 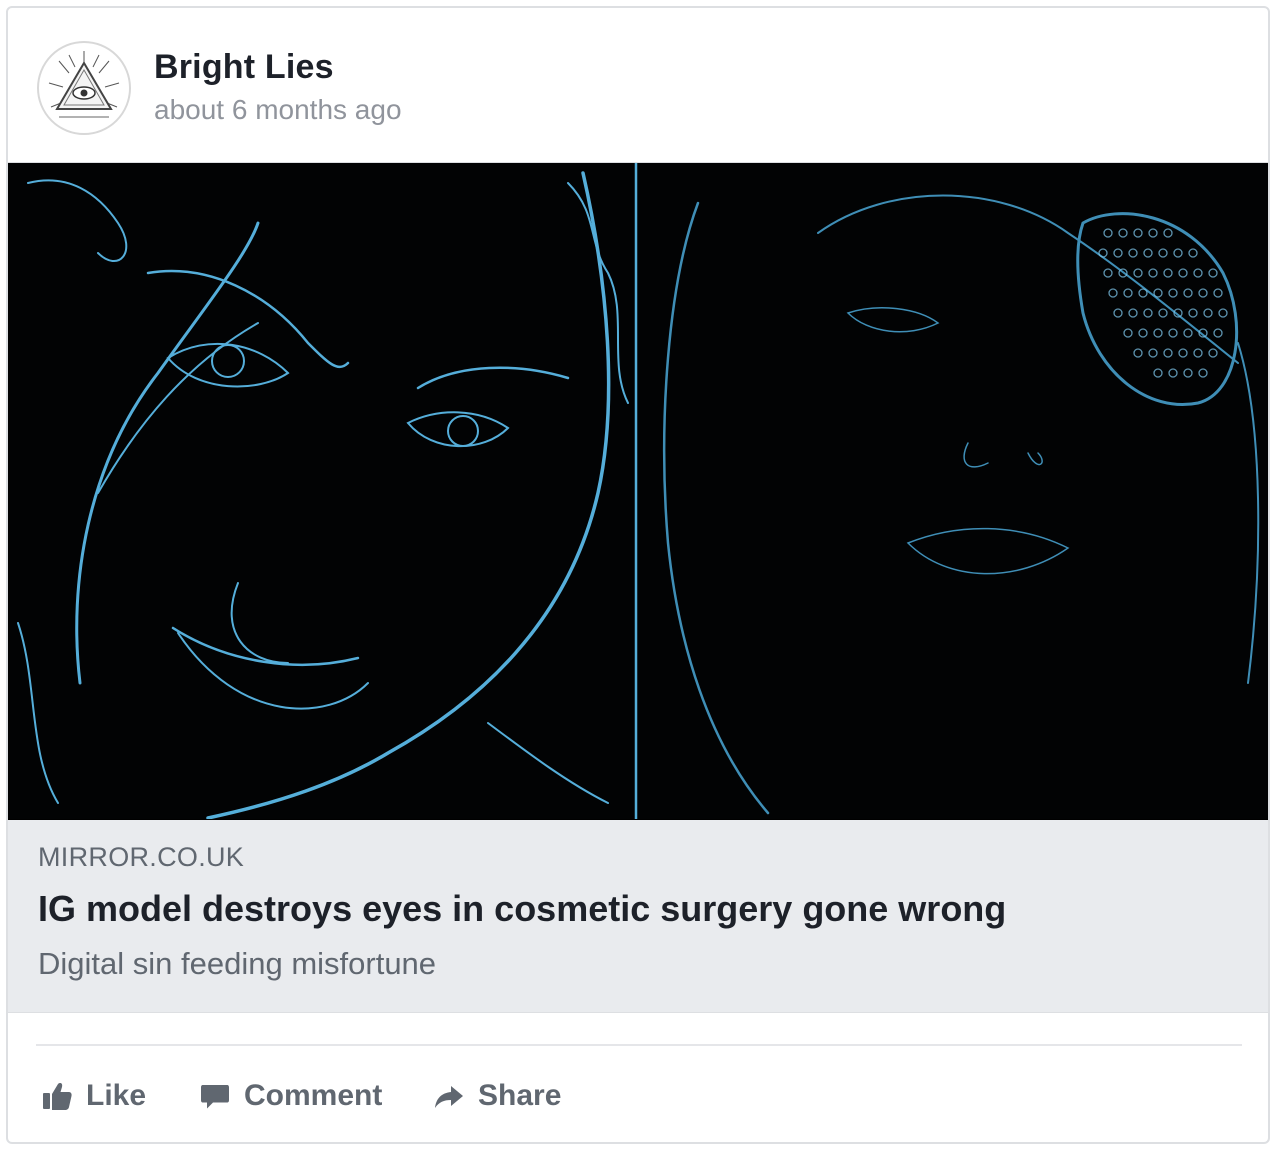 I want to click on page-name: Bright Lies, so click(x=244, y=67).